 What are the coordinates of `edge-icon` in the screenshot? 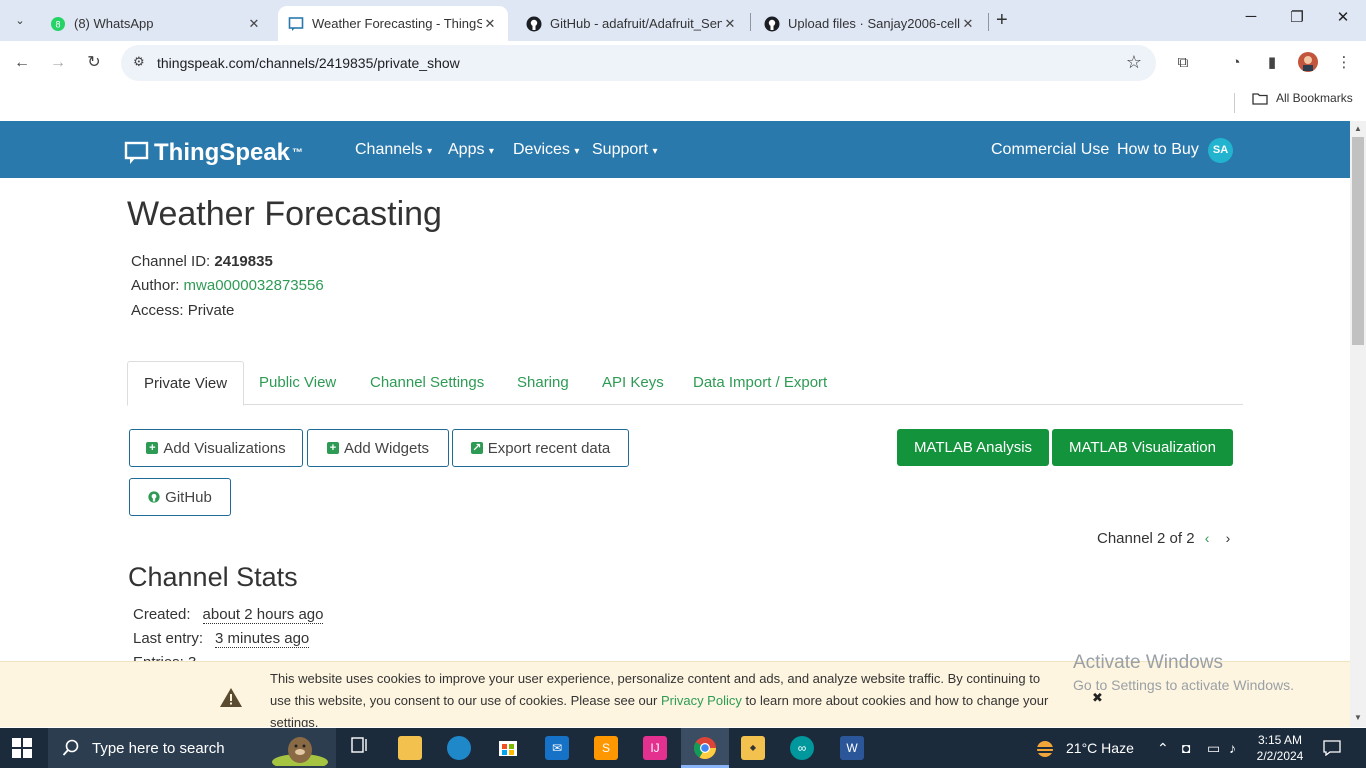 It's located at (459, 748).